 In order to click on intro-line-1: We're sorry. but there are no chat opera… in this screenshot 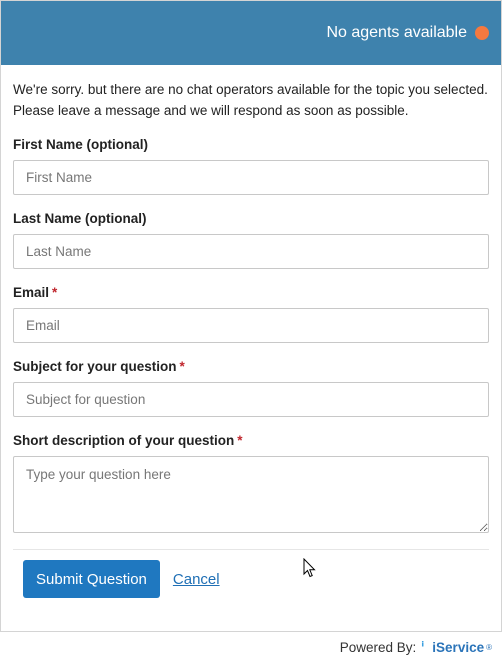, I will do `click(250, 89)`.